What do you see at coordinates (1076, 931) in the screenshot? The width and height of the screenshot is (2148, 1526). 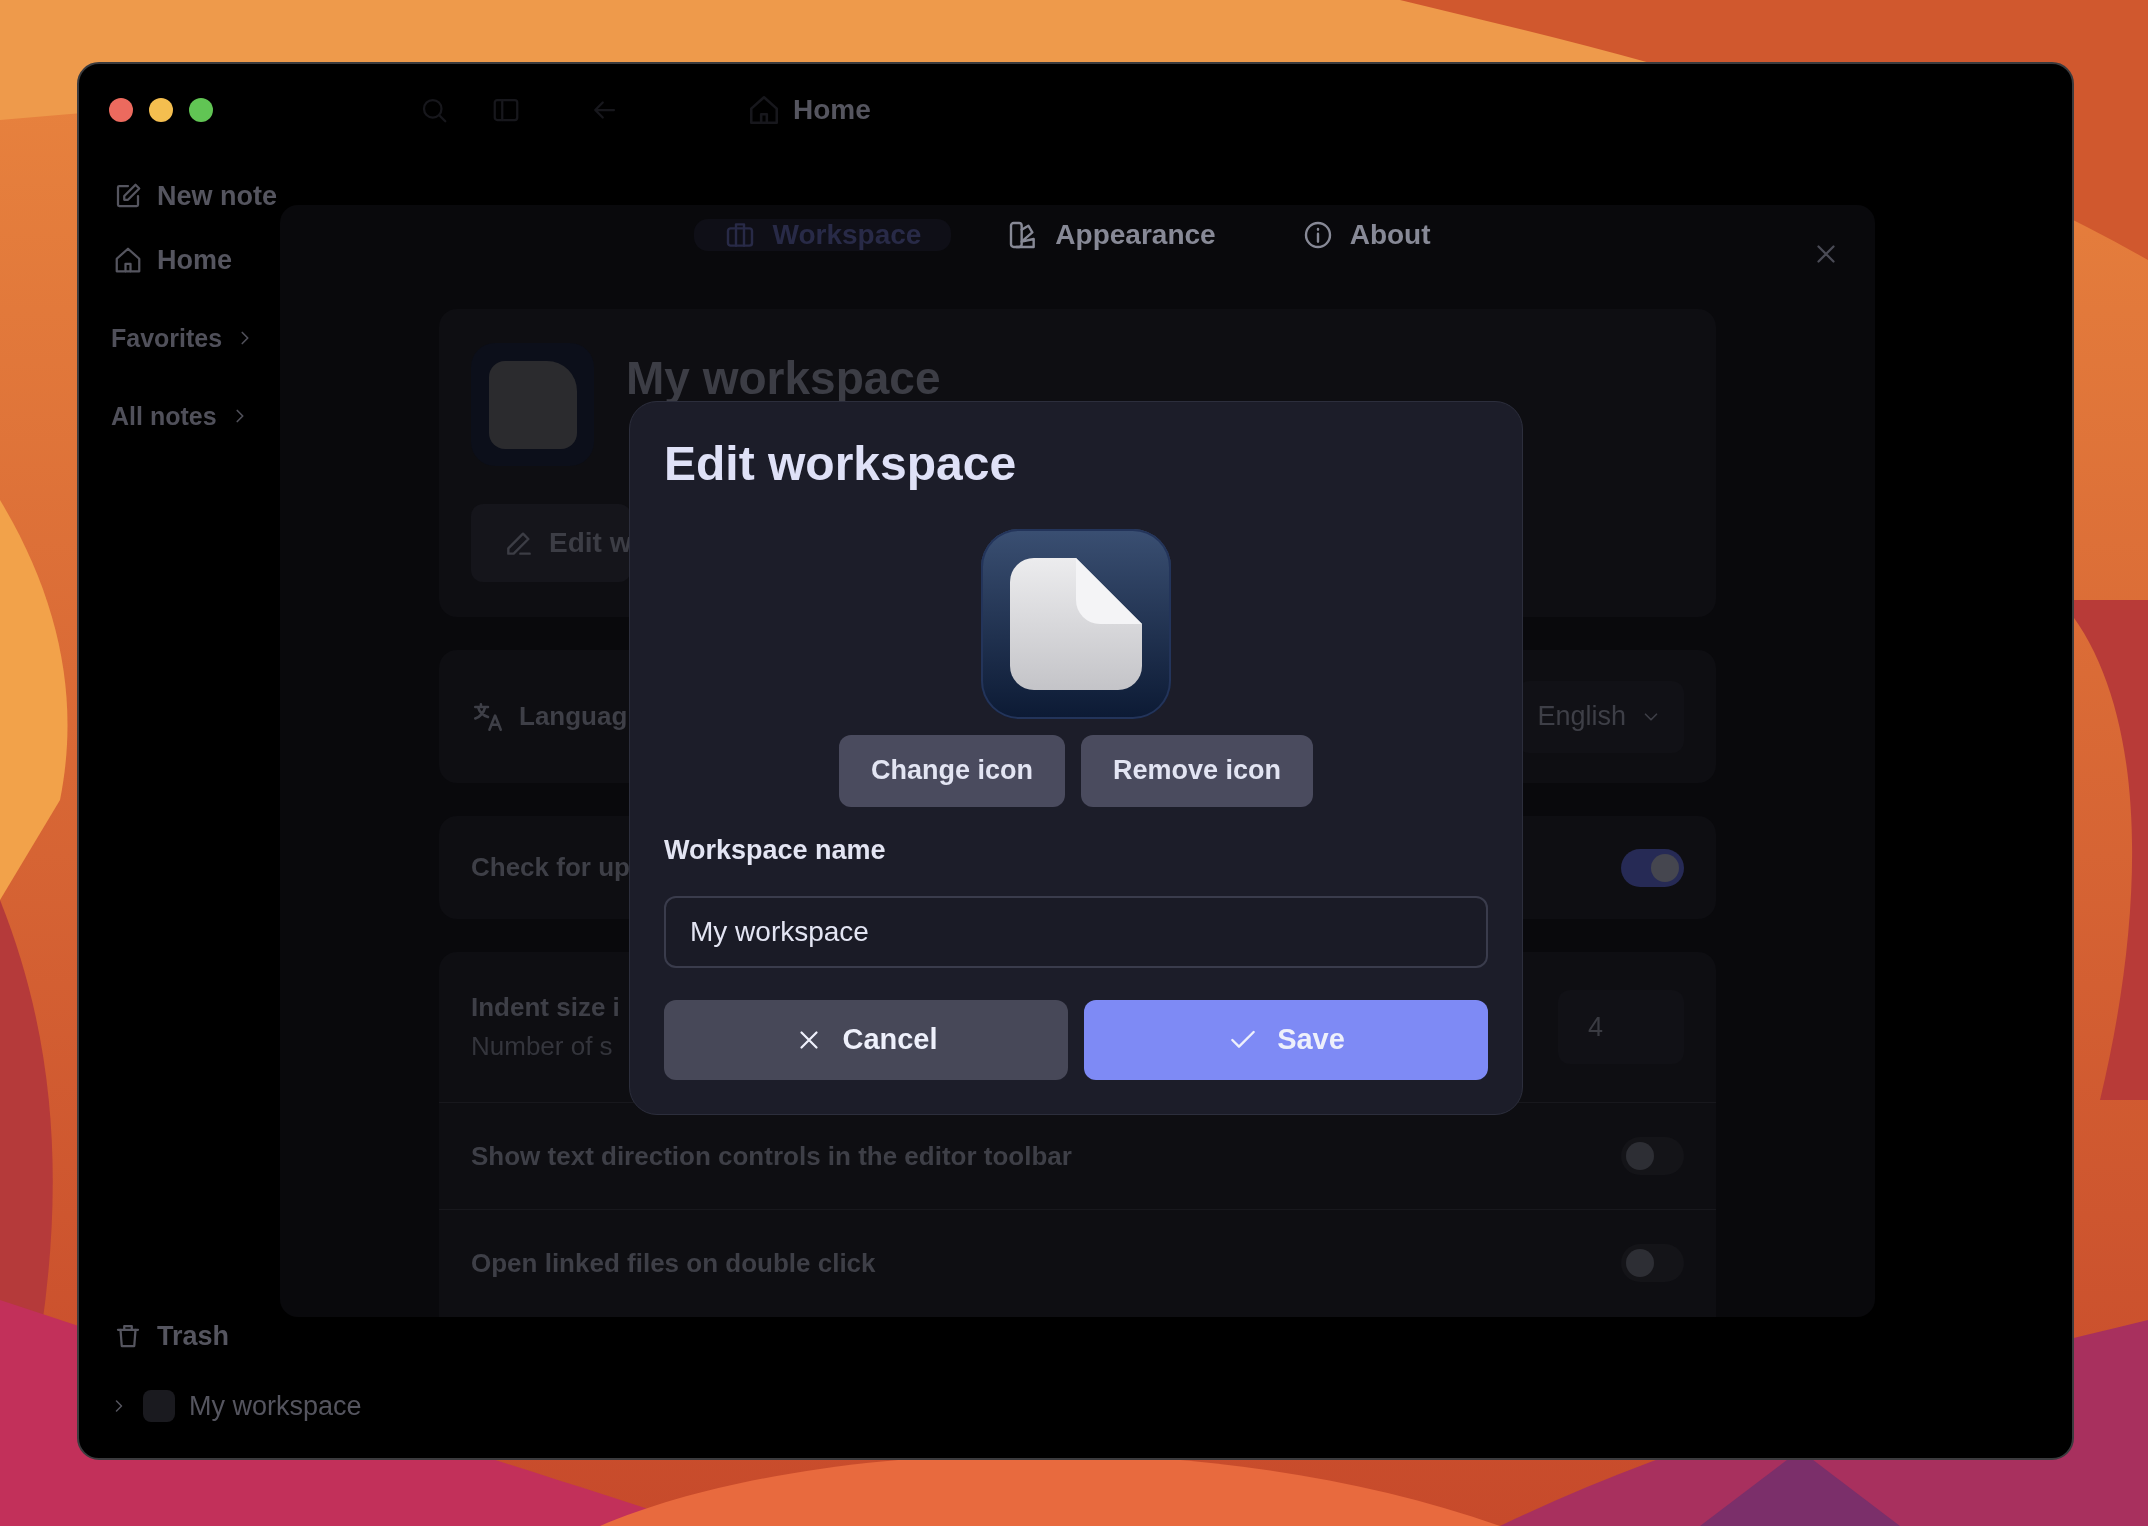 I see `workspace-name-field: My workspace` at bounding box center [1076, 931].